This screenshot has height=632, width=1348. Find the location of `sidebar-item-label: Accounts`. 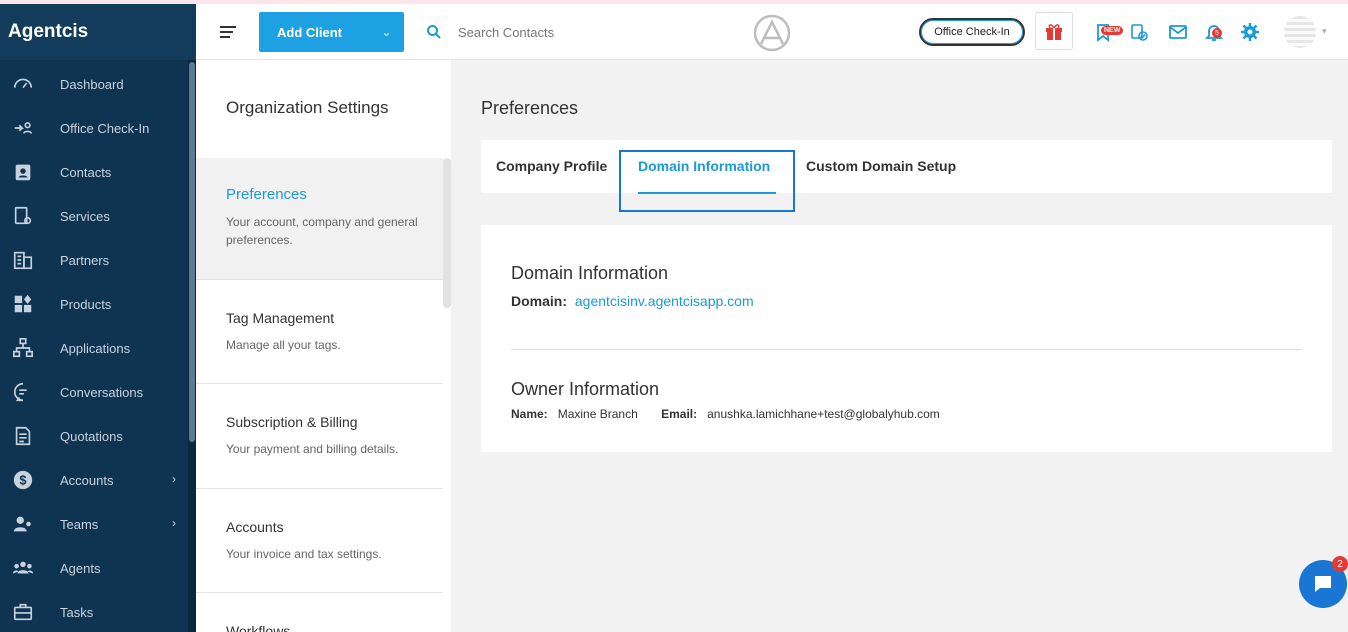

sidebar-item-label: Accounts is located at coordinates (87, 480).